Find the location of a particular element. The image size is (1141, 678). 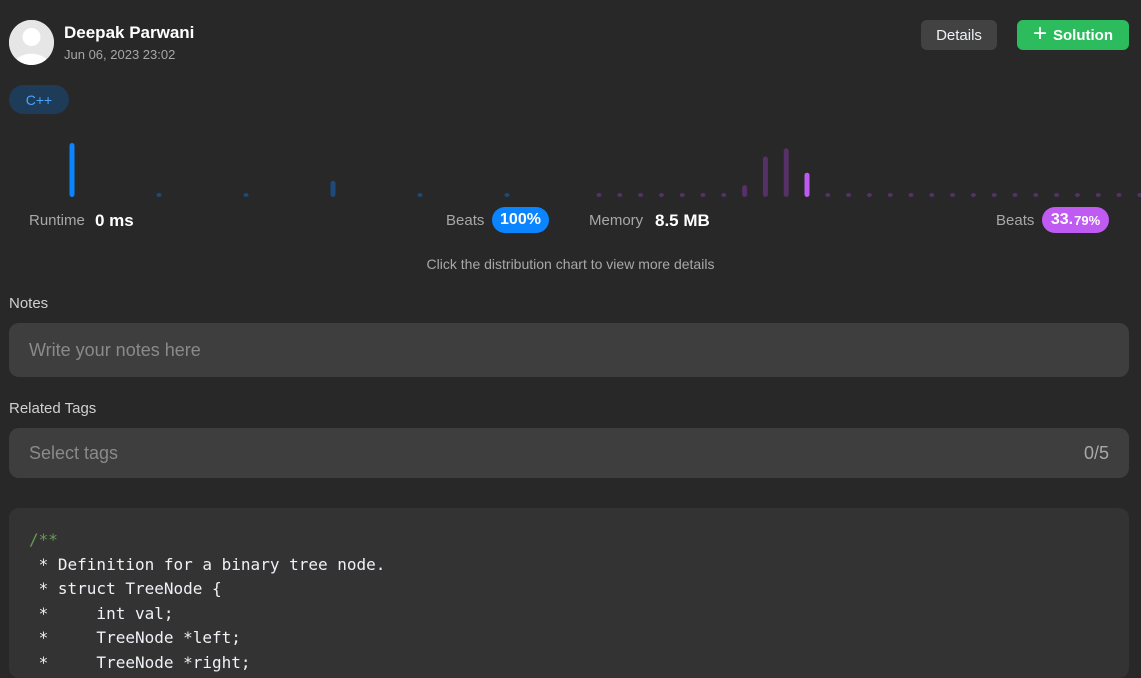

runtime-beats-label: Beats is located at coordinates (465, 220).